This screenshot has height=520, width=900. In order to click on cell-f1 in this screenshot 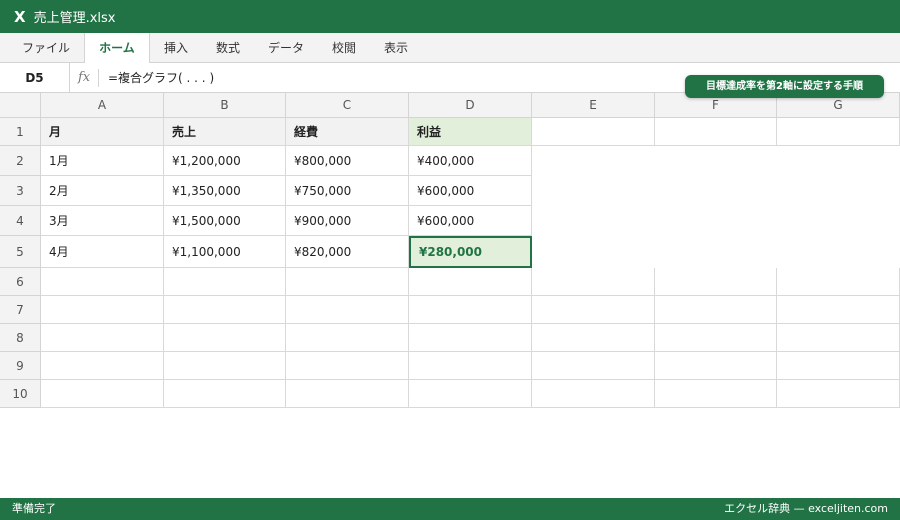, I will do `click(716, 132)`.